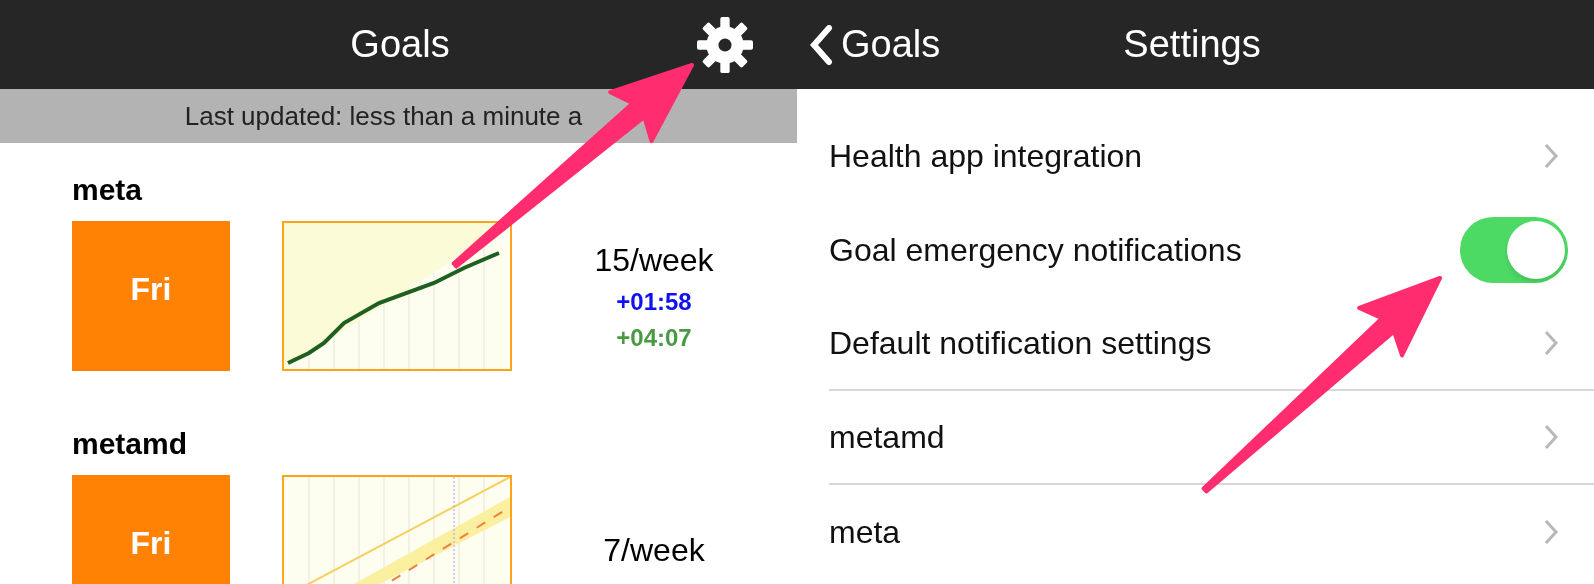 The image size is (1594, 584). I want to click on row-label: meta, so click(865, 532).